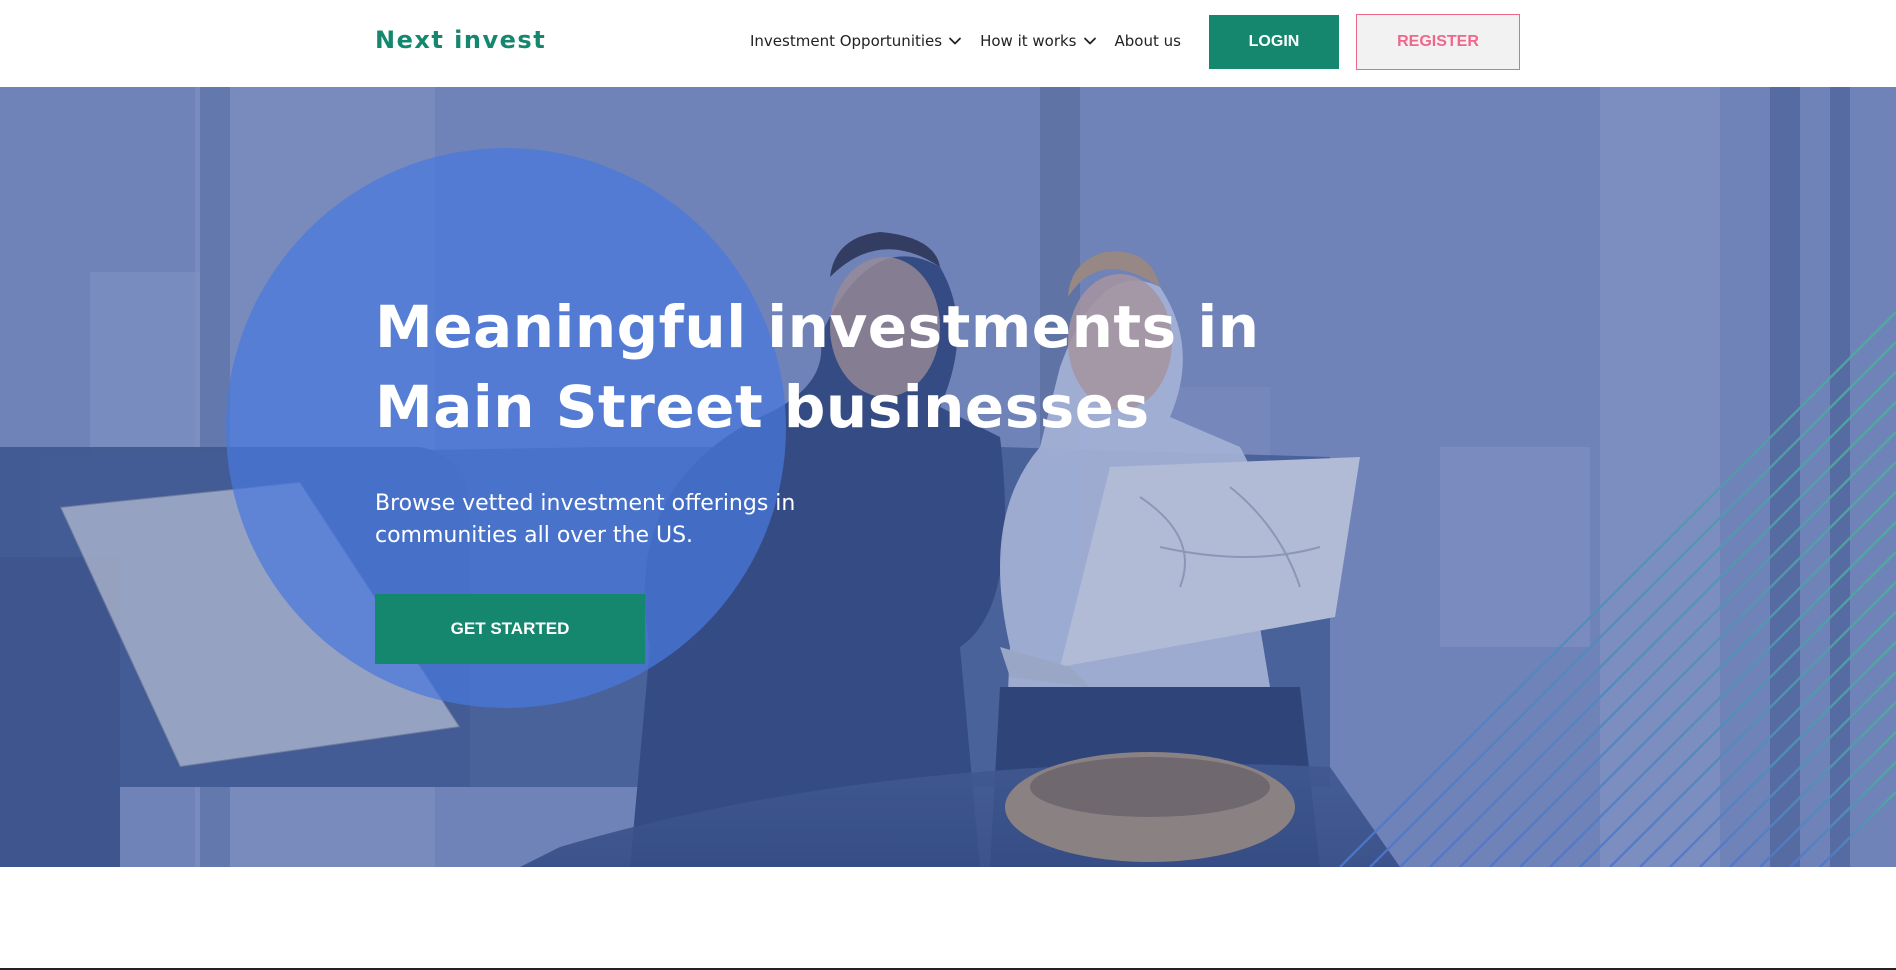 Image resolution: width=1896 pixels, height=970 pixels. Describe the element at coordinates (1438, 42) in the screenshot. I see `register-button: REGISTER` at that location.